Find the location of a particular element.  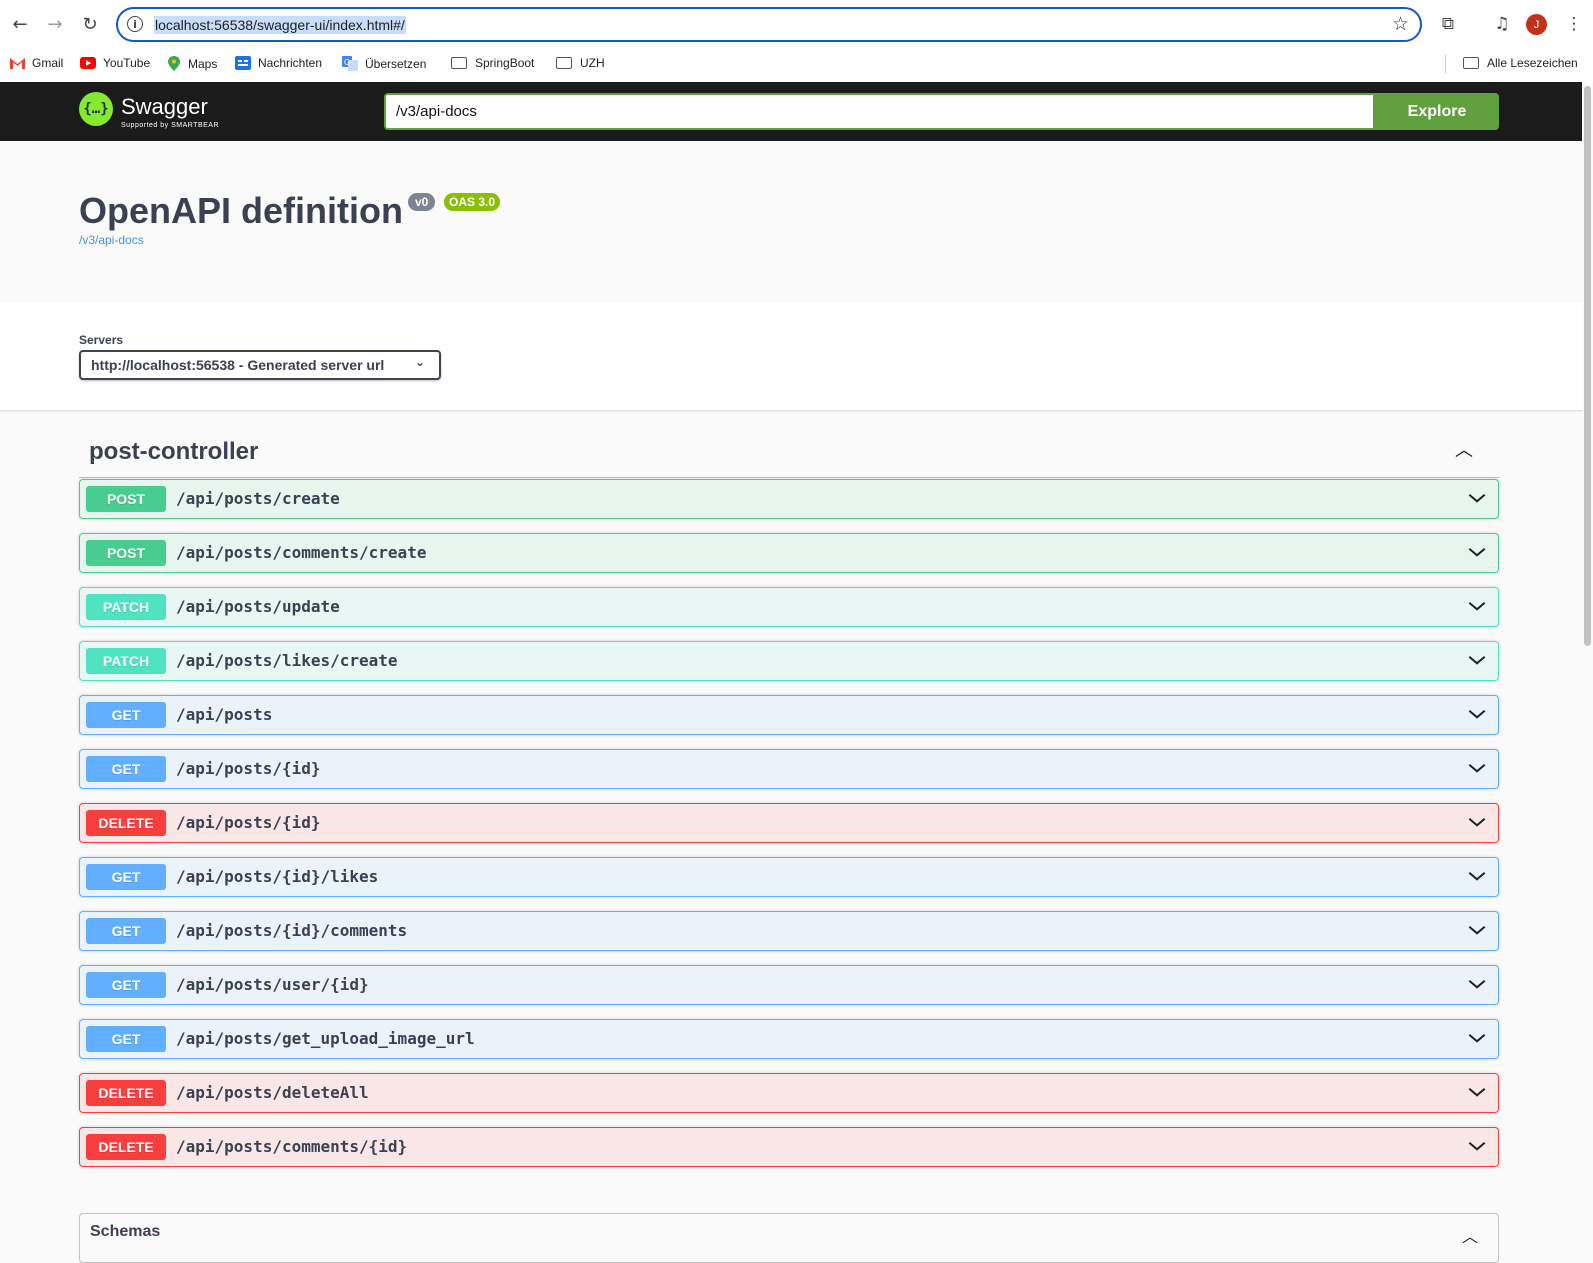

operation-get: GET/api/posts/{id}/comments is located at coordinates (789, 931).